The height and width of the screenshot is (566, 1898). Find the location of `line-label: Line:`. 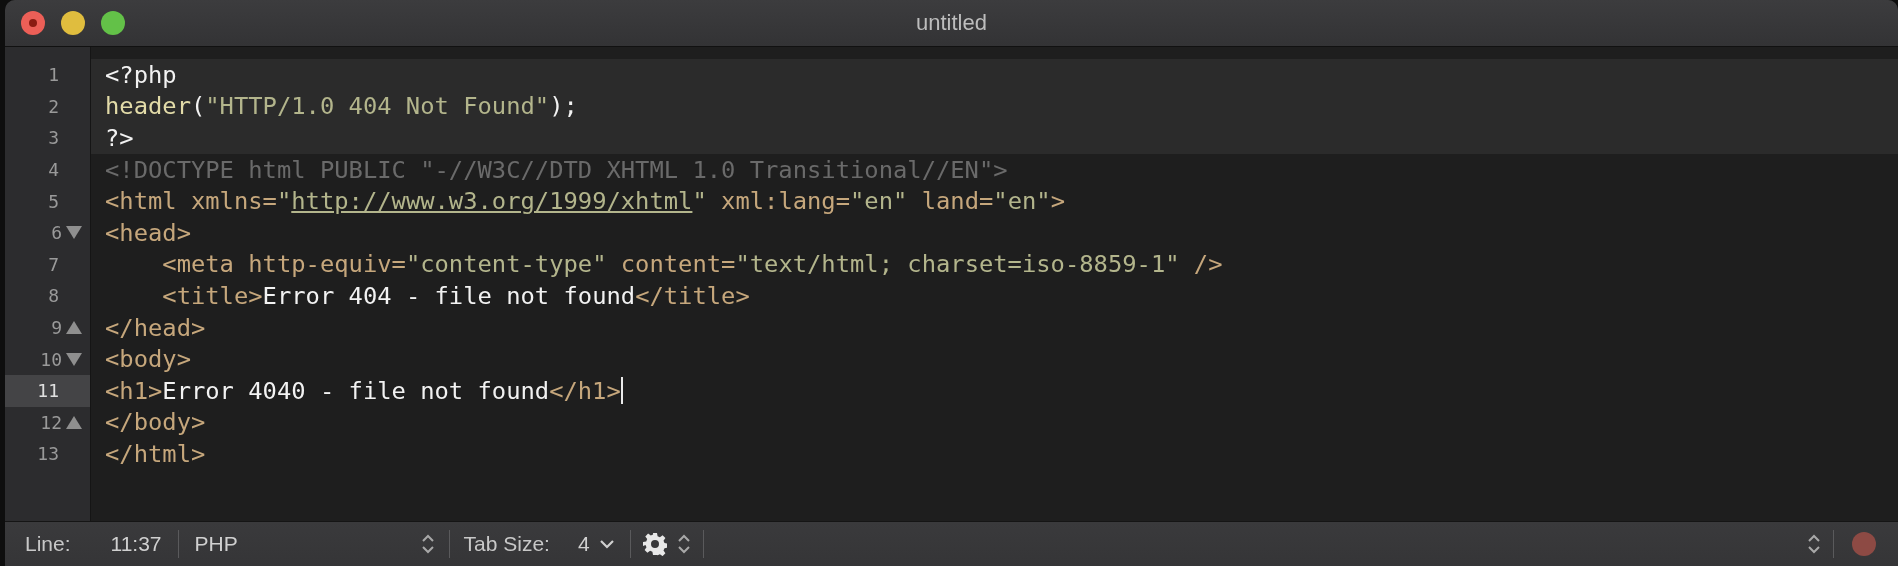

line-label: Line: is located at coordinates (48, 544).